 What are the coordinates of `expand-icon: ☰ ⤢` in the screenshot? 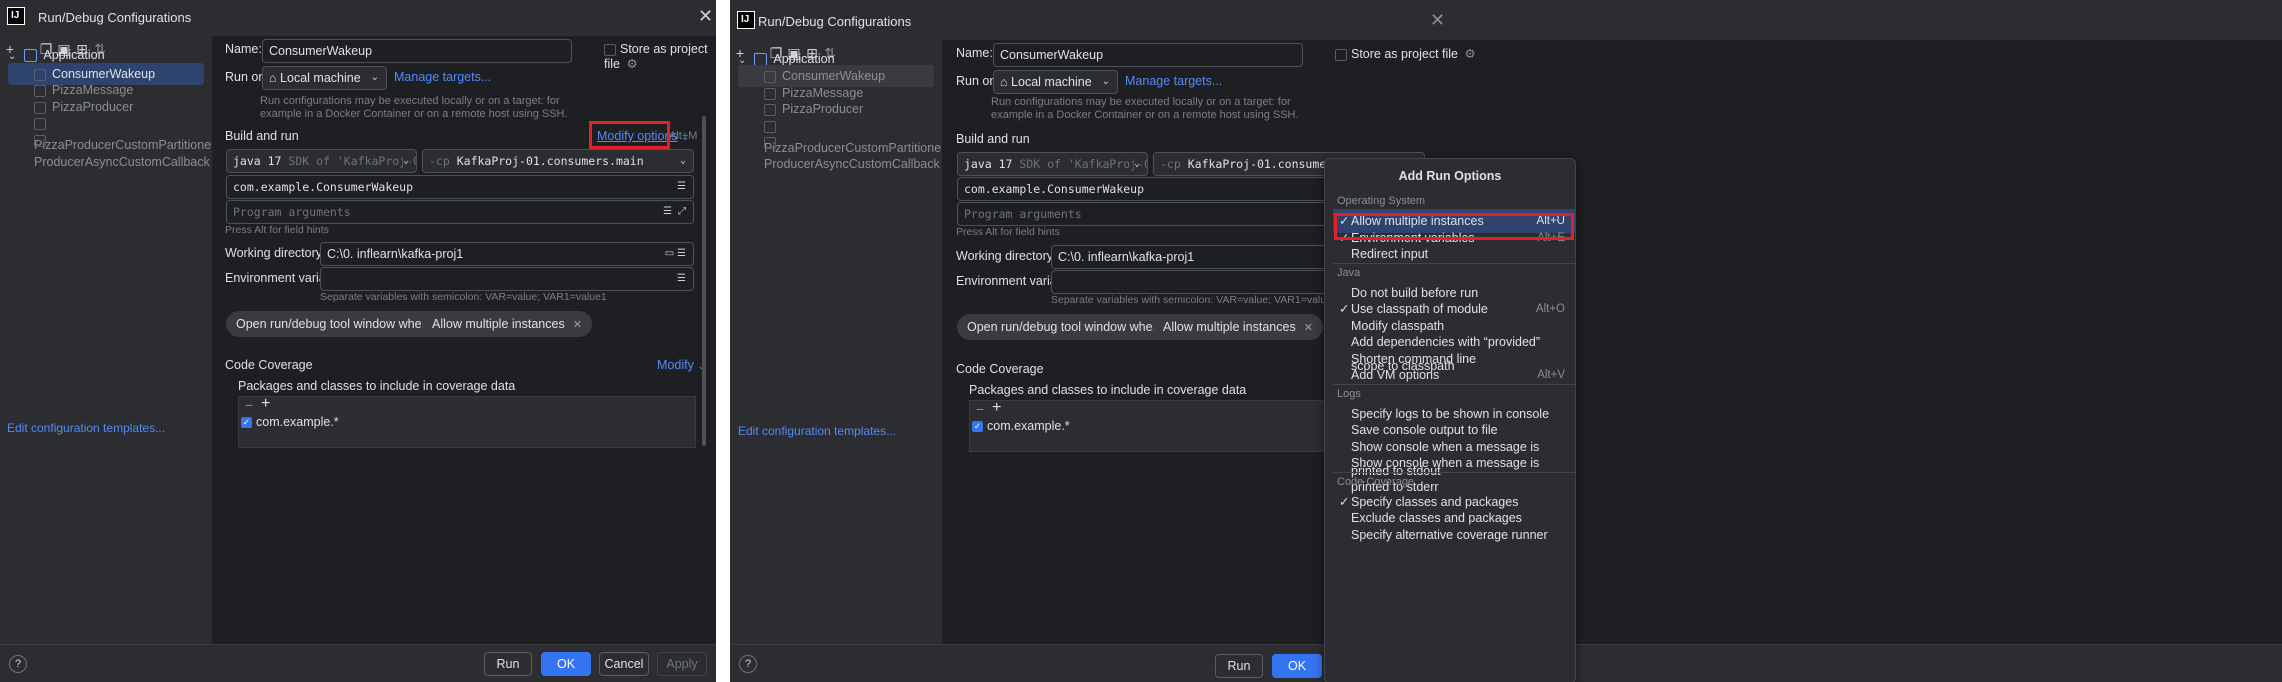 It's located at (674, 212).